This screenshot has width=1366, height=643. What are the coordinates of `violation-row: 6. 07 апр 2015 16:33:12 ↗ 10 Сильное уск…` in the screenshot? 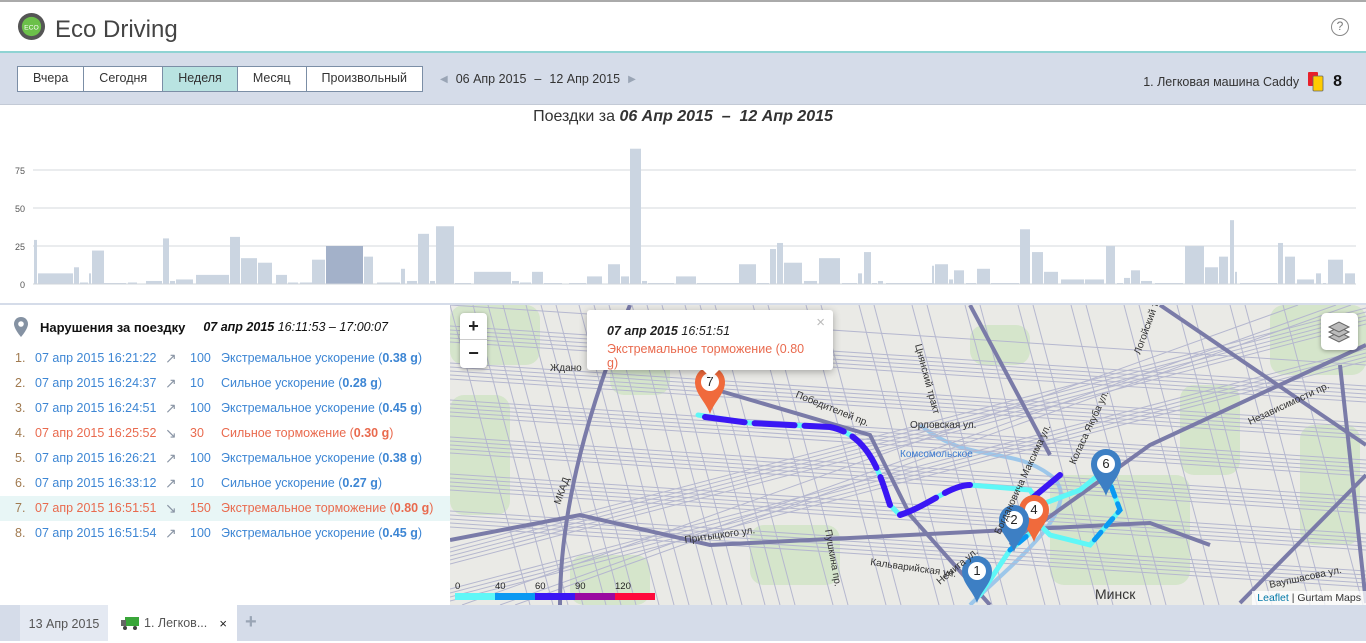 It's located at (225, 483).